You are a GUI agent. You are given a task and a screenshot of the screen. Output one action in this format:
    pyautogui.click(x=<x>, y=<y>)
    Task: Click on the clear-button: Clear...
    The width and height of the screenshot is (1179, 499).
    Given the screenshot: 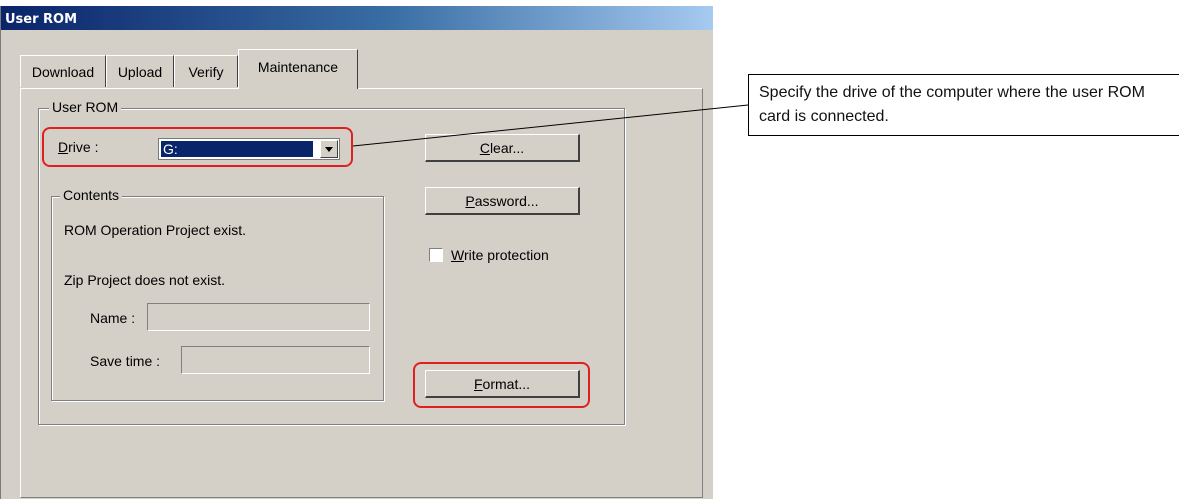 What is the action you would take?
    pyautogui.click(x=502, y=148)
    